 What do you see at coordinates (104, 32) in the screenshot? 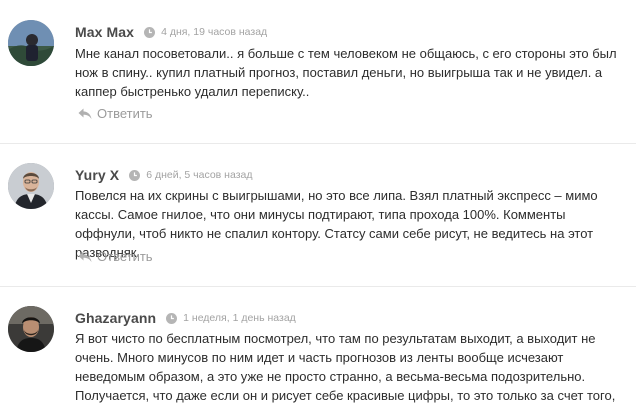
I see `author-name: Max Max` at bounding box center [104, 32].